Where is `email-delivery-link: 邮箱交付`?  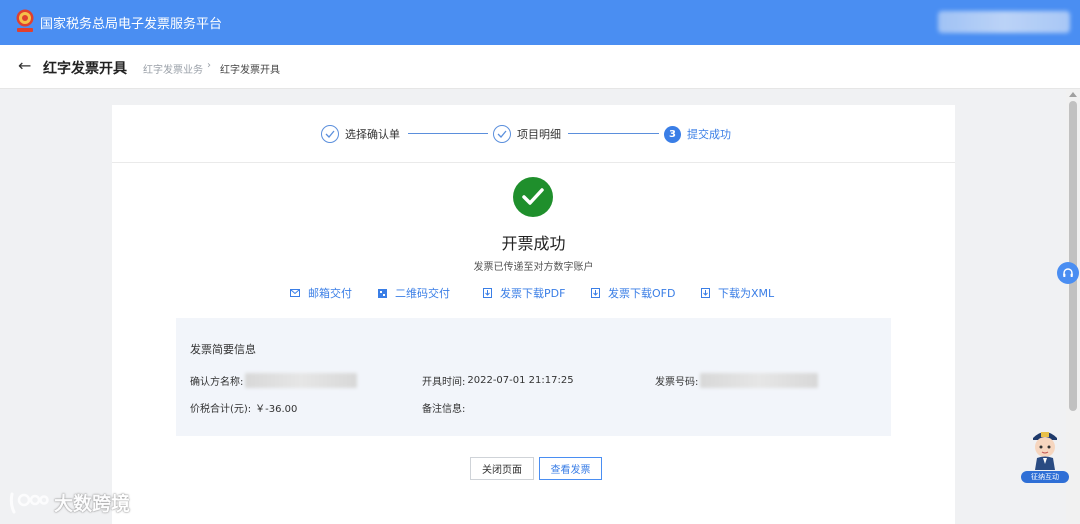
email-delivery-link: 邮箱交付 is located at coordinates (321, 293).